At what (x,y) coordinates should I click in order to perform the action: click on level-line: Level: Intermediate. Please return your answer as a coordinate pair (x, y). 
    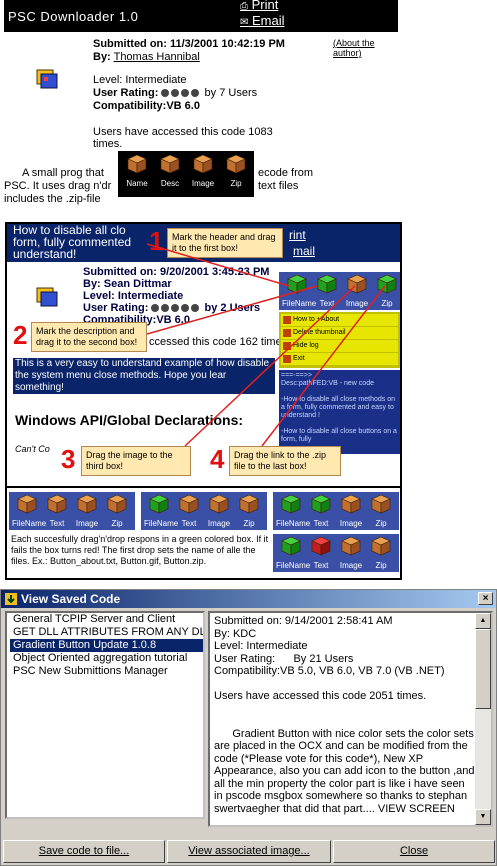
    Looking at the image, I should click on (140, 80).